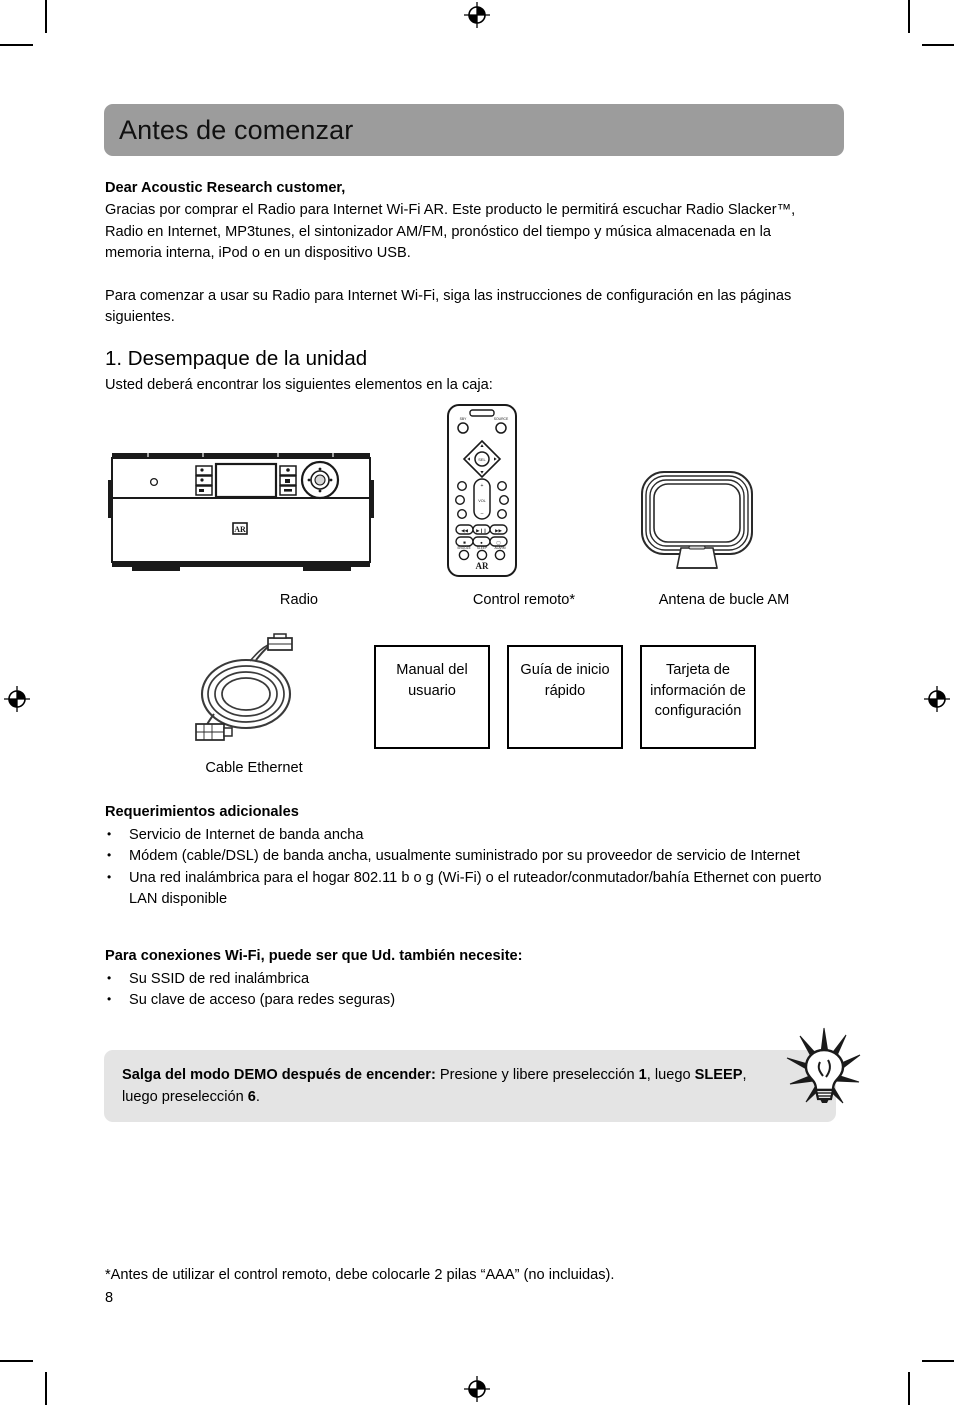 Image resolution: width=954 pixels, height=1405 pixels. Describe the element at coordinates (482, 501) in the screenshot. I see `svg-text: VOL` at that location.